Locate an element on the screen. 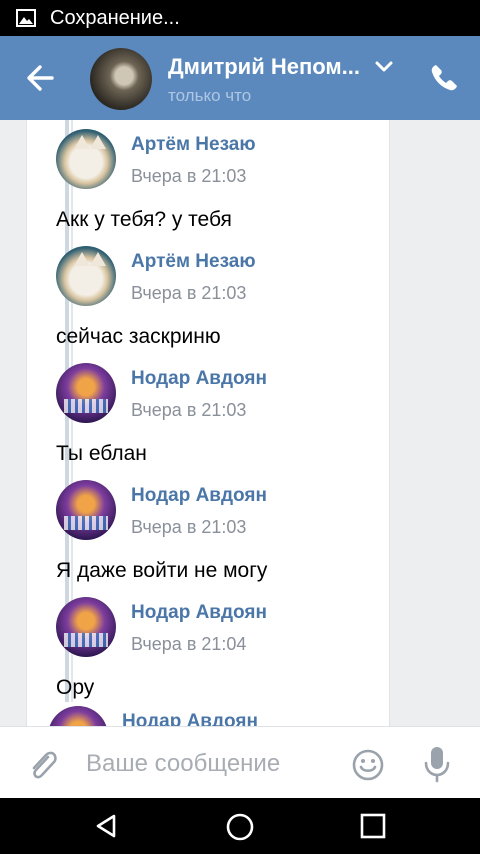 The image size is (480, 854). back-button is located at coordinates (42, 78).